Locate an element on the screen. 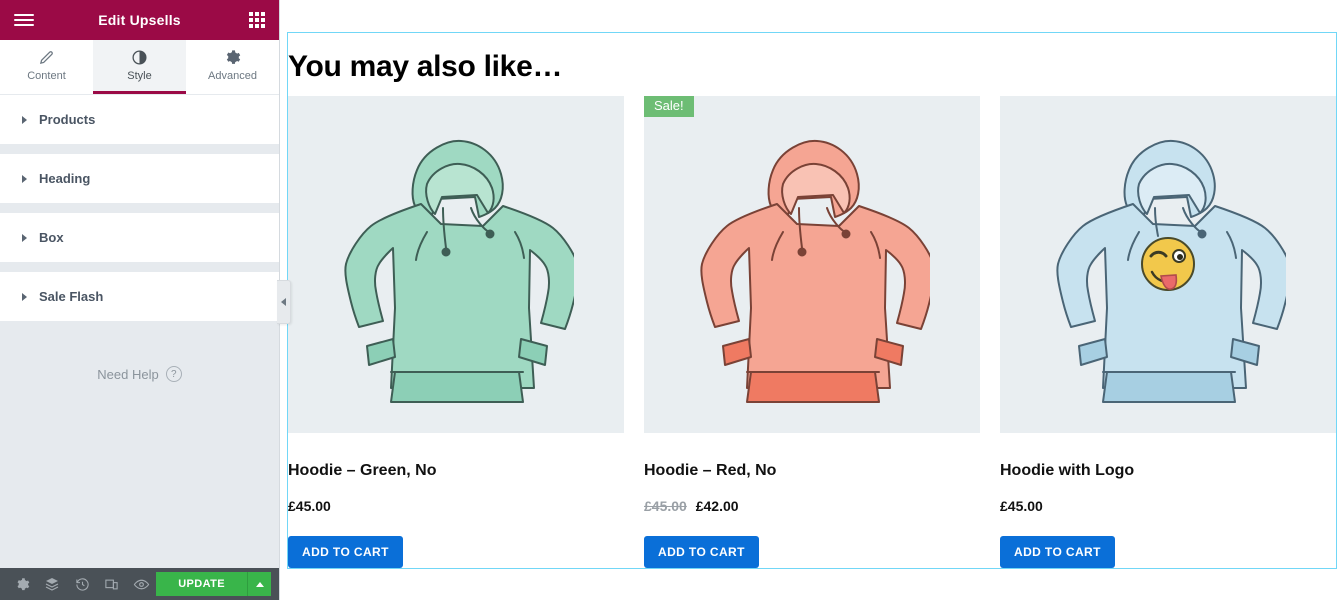 This screenshot has width=1344, height=600. tab-style: Style is located at coordinates (139, 67).